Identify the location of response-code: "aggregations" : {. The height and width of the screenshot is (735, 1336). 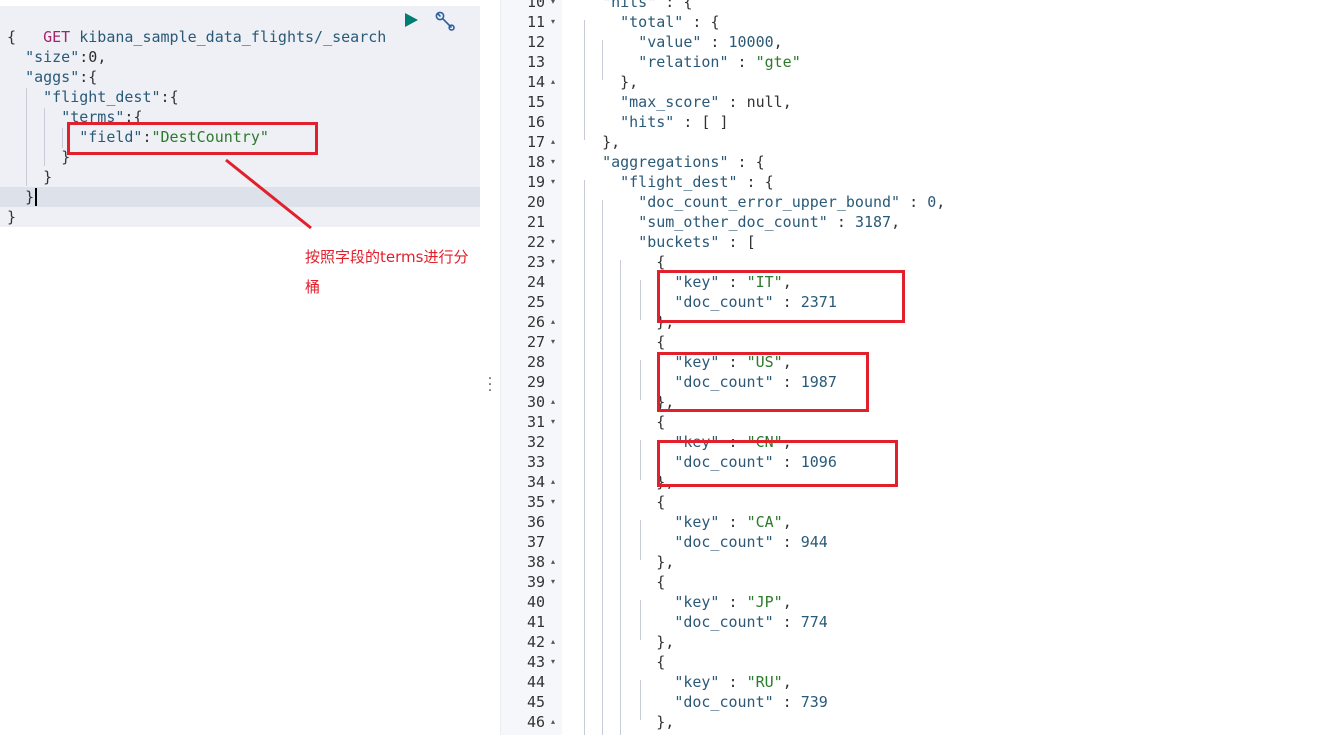
(674, 162).